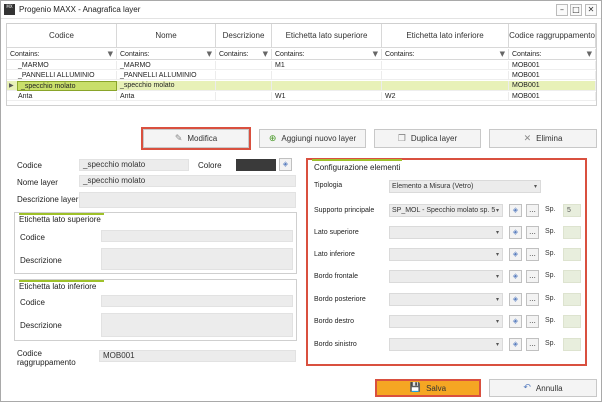  I want to click on tipologia-select: Elemento a Misura (Vetro) ▾, so click(465, 186).